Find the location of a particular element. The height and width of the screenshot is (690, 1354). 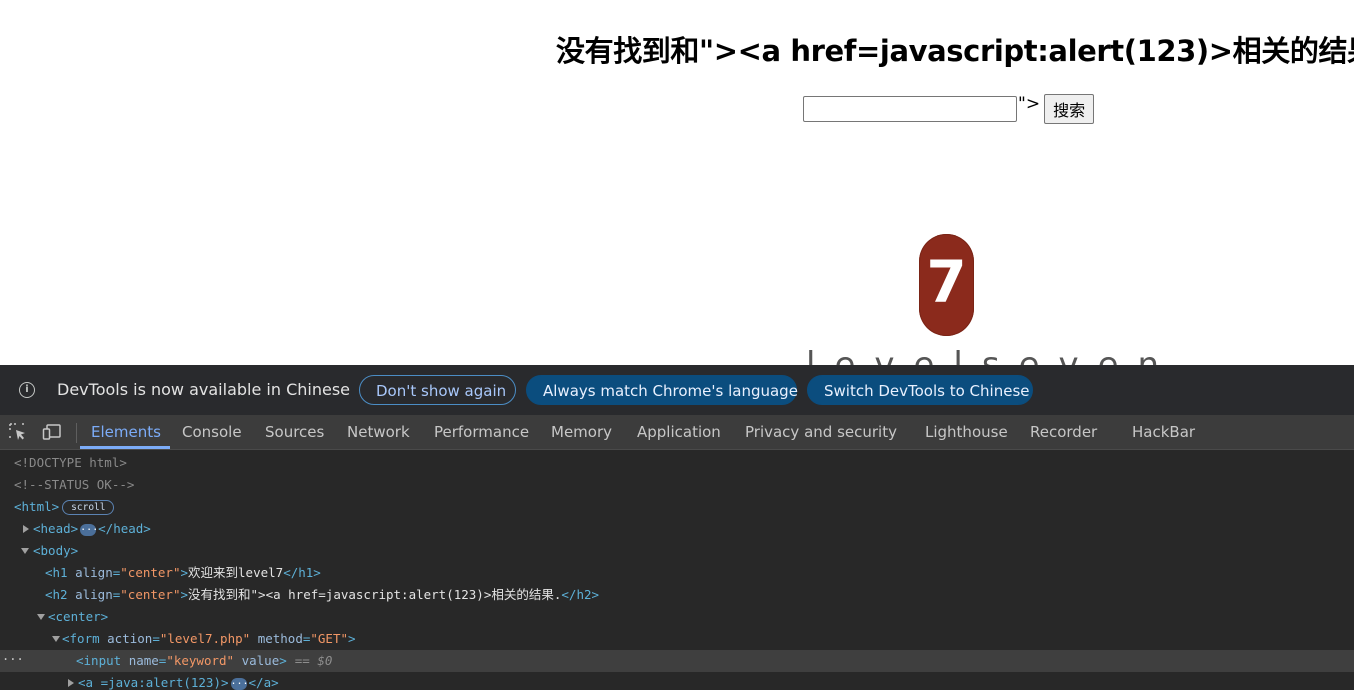

dom-line-form: <form action="level7.php" method="GET"> is located at coordinates (677, 639).